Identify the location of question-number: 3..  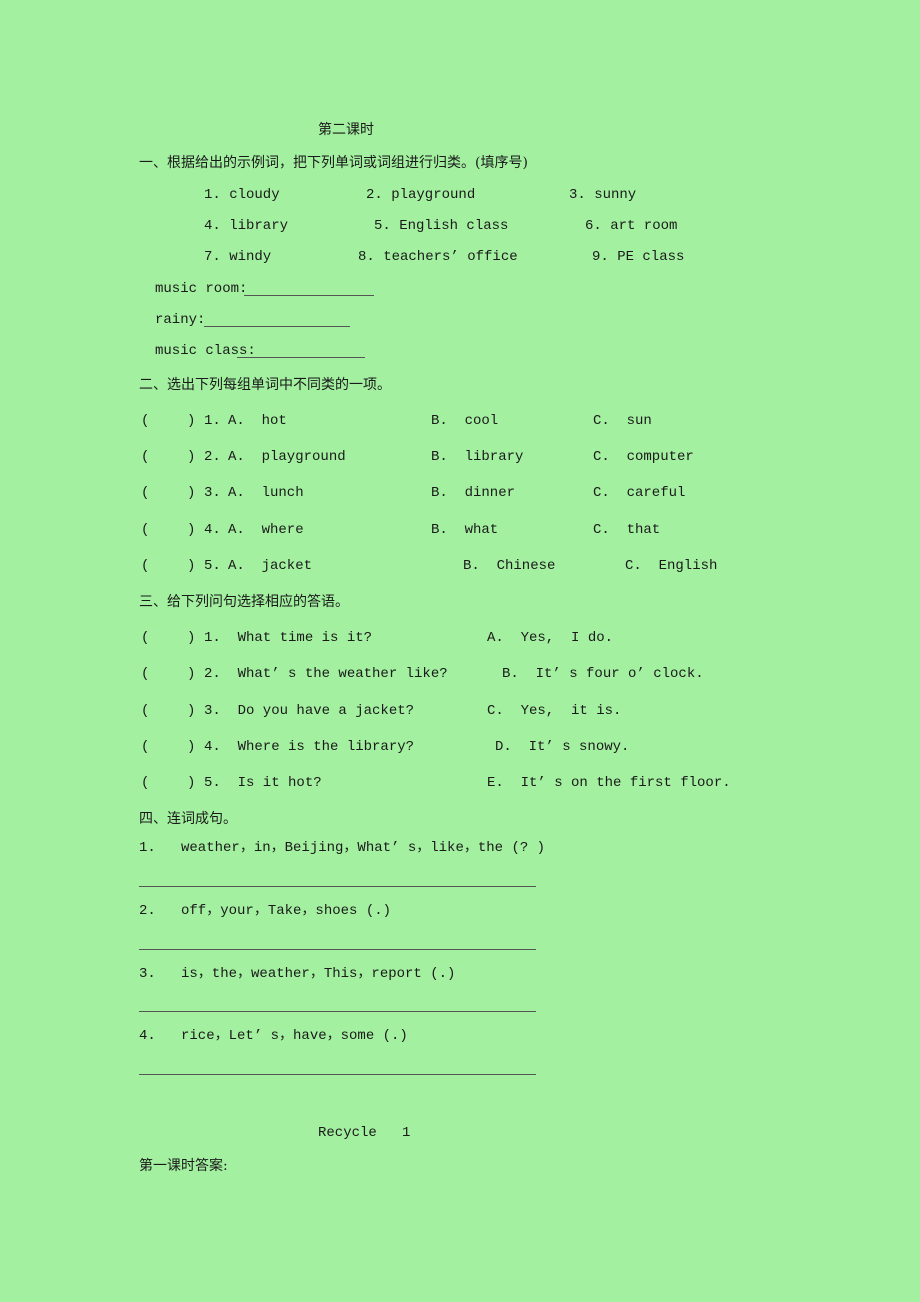
(212, 493).